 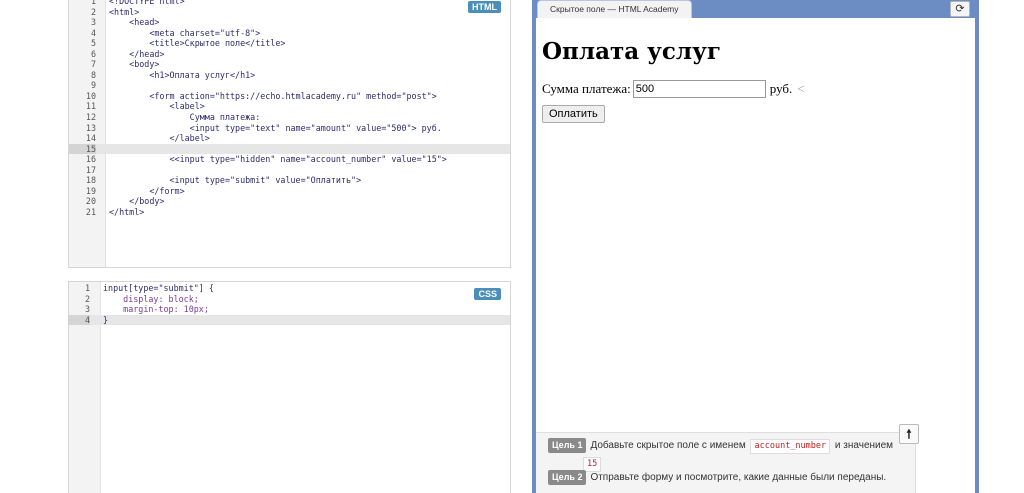 I want to click on css-code-line-number: 2, so click(x=87, y=298).